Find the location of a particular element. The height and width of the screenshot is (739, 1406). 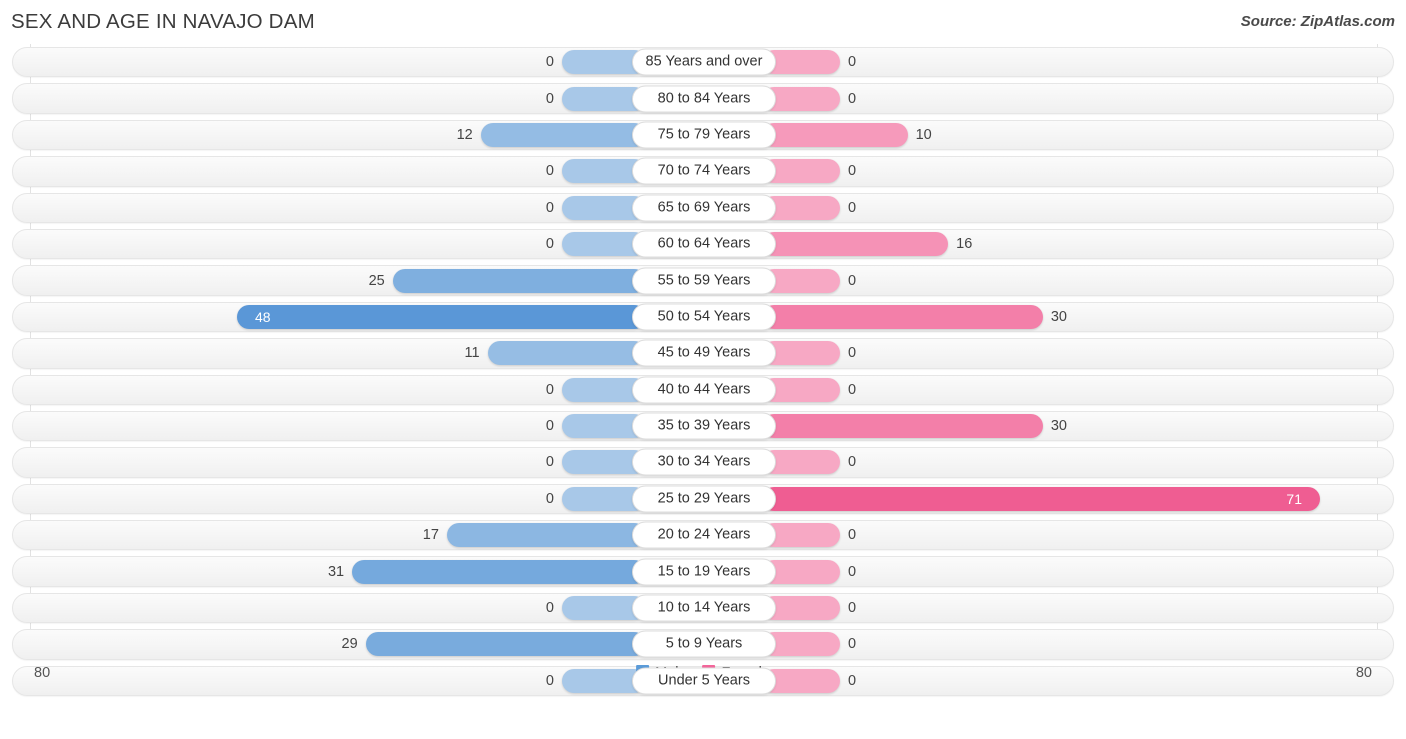

age-group-label: 25 to 29 Years is located at coordinates (704, 499).